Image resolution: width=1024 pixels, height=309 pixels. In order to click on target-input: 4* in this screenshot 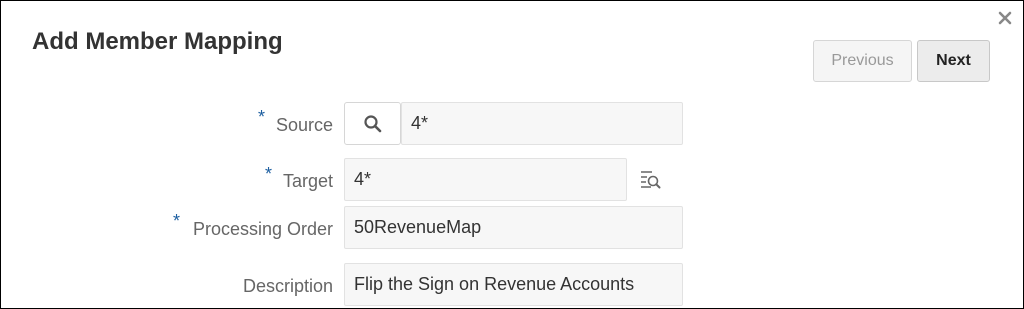, I will do `click(485, 179)`.